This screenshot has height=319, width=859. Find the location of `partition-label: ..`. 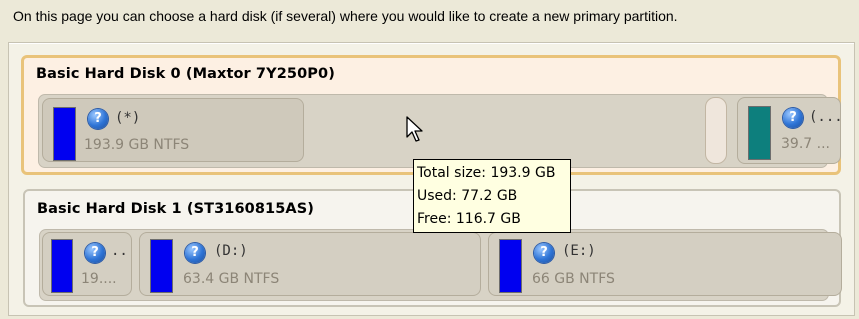

partition-label: .. is located at coordinates (119, 251).